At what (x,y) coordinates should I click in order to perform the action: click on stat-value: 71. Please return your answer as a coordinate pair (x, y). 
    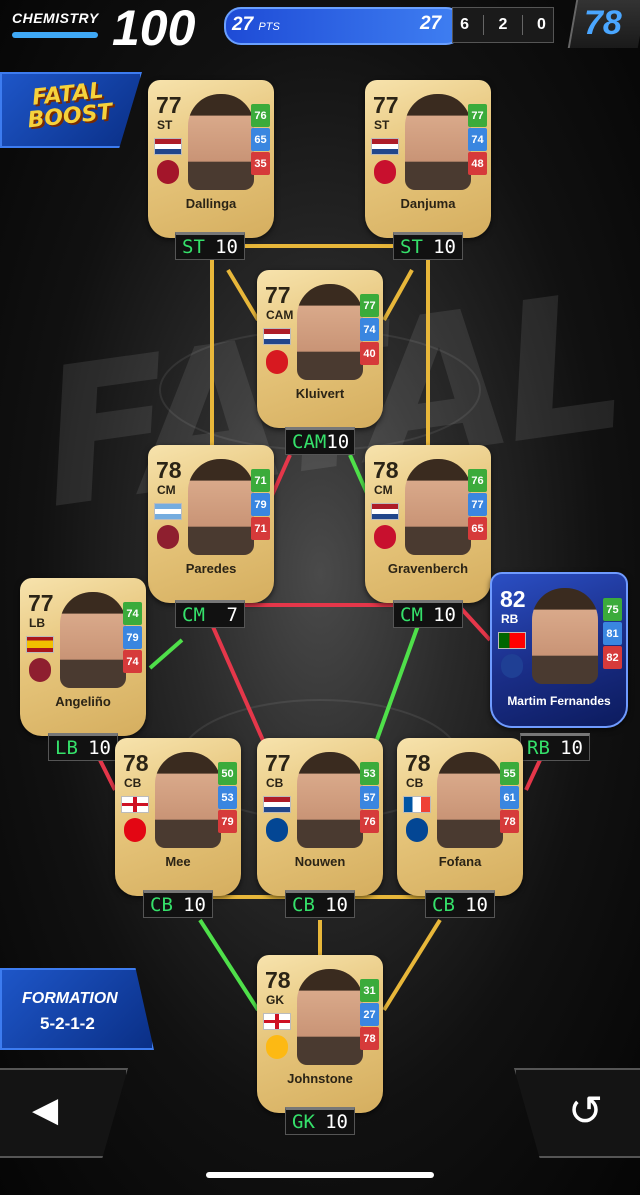
    Looking at the image, I should click on (260, 528).